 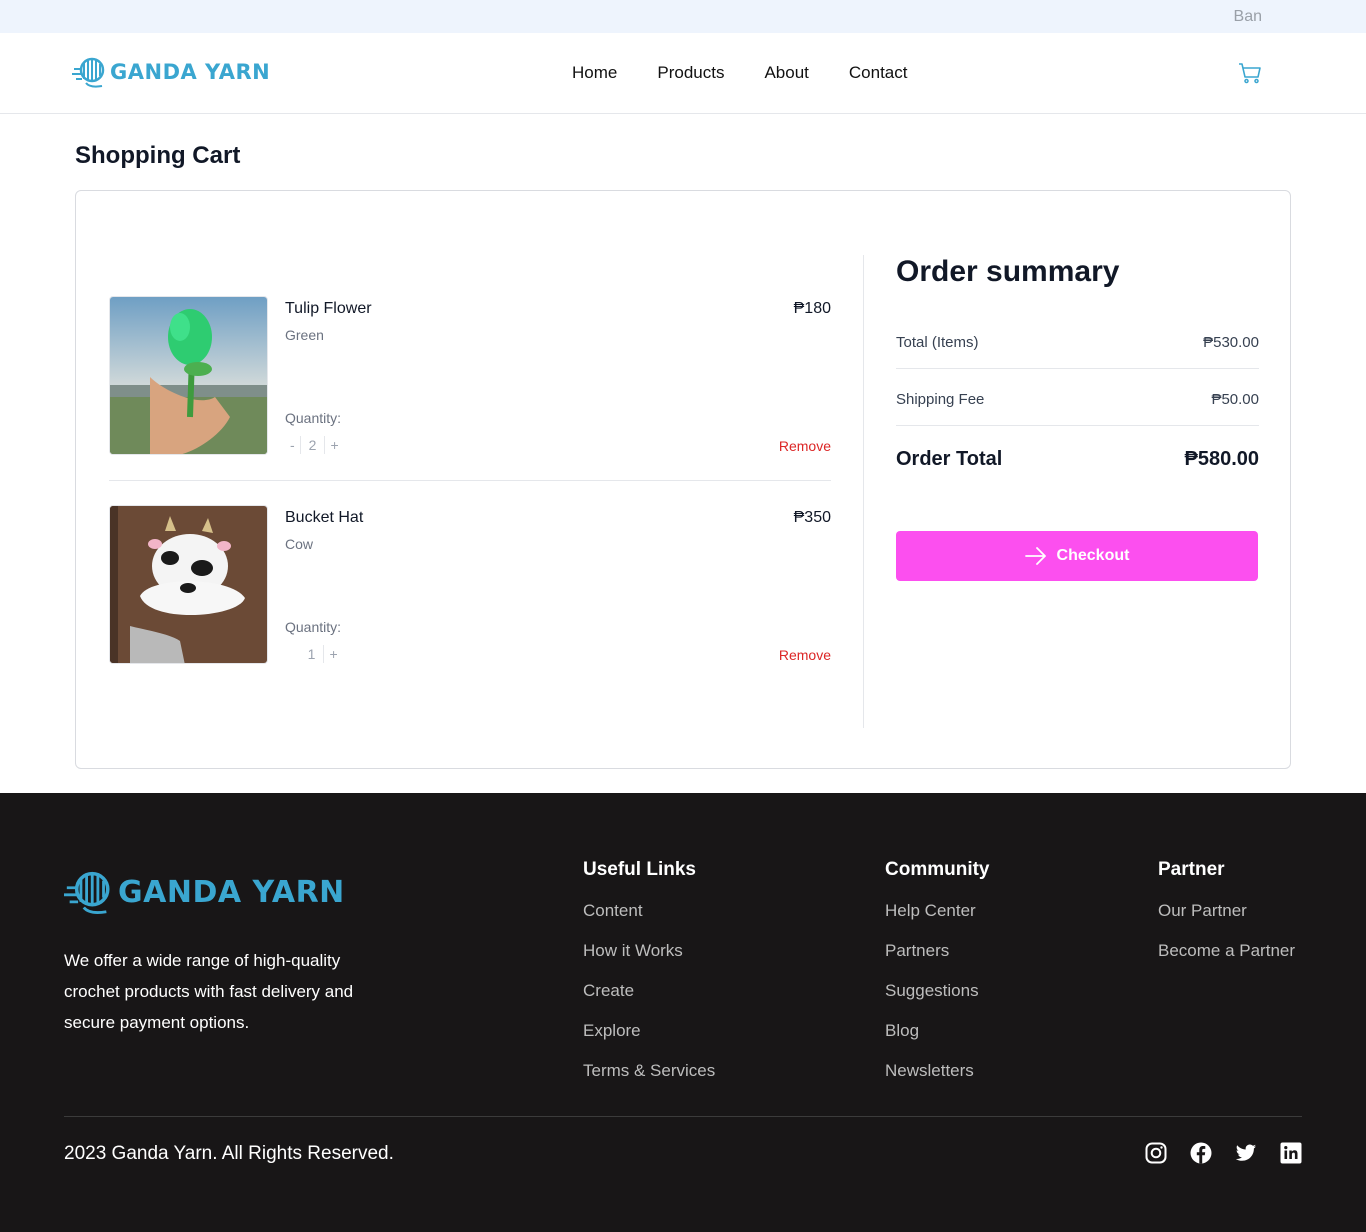 I want to click on brand-name: GANDA YARN, so click(x=190, y=72).